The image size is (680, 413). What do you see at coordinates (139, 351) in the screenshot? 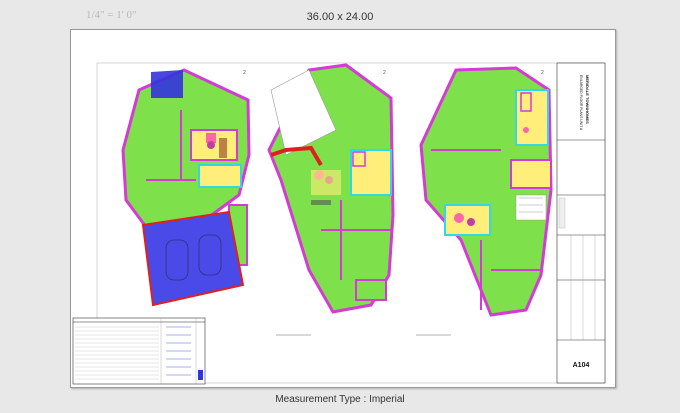
I see `legend-table` at bounding box center [139, 351].